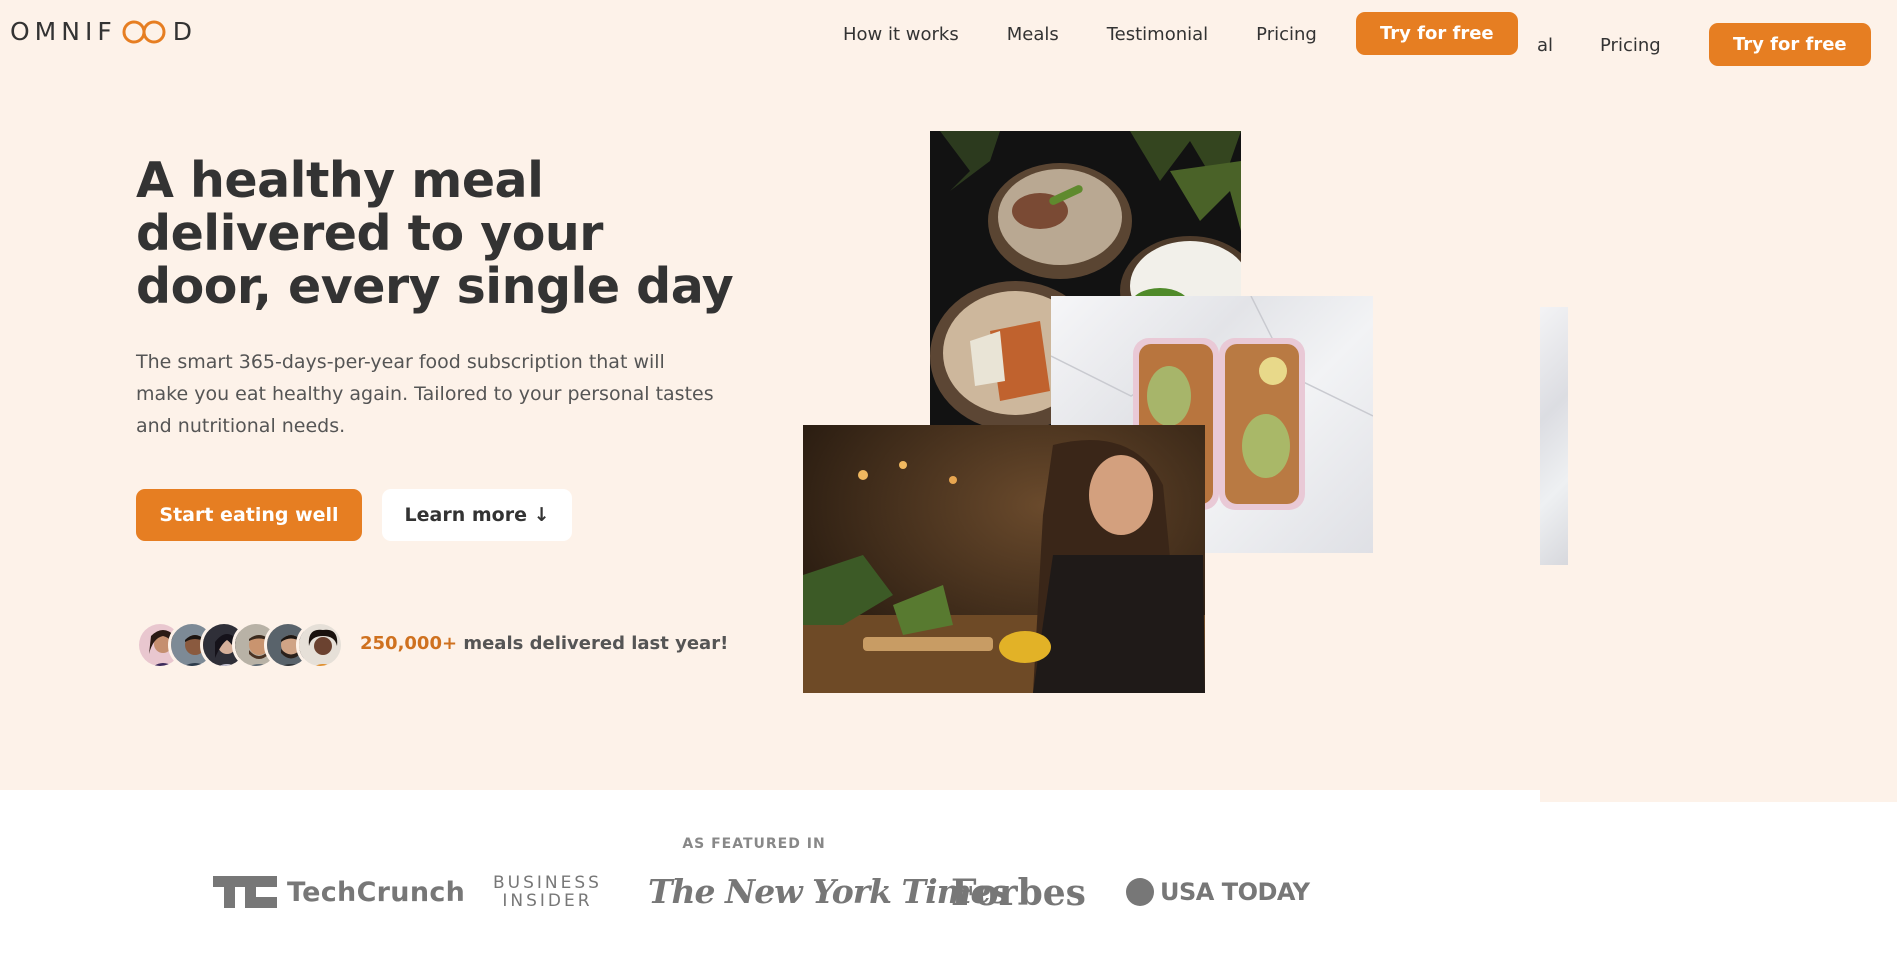 The height and width of the screenshot is (967, 1897). What do you see at coordinates (409, 643) in the screenshot?
I see `meals-delivered-count: 250,000+` at bounding box center [409, 643].